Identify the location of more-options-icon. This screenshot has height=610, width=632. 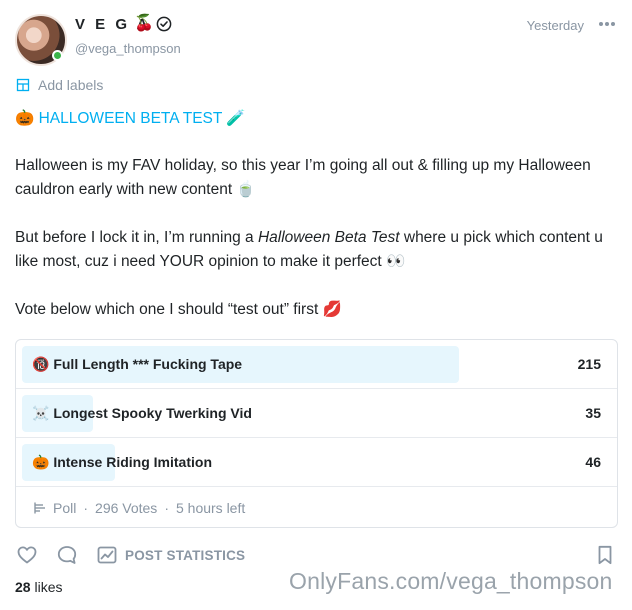
(607, 24).